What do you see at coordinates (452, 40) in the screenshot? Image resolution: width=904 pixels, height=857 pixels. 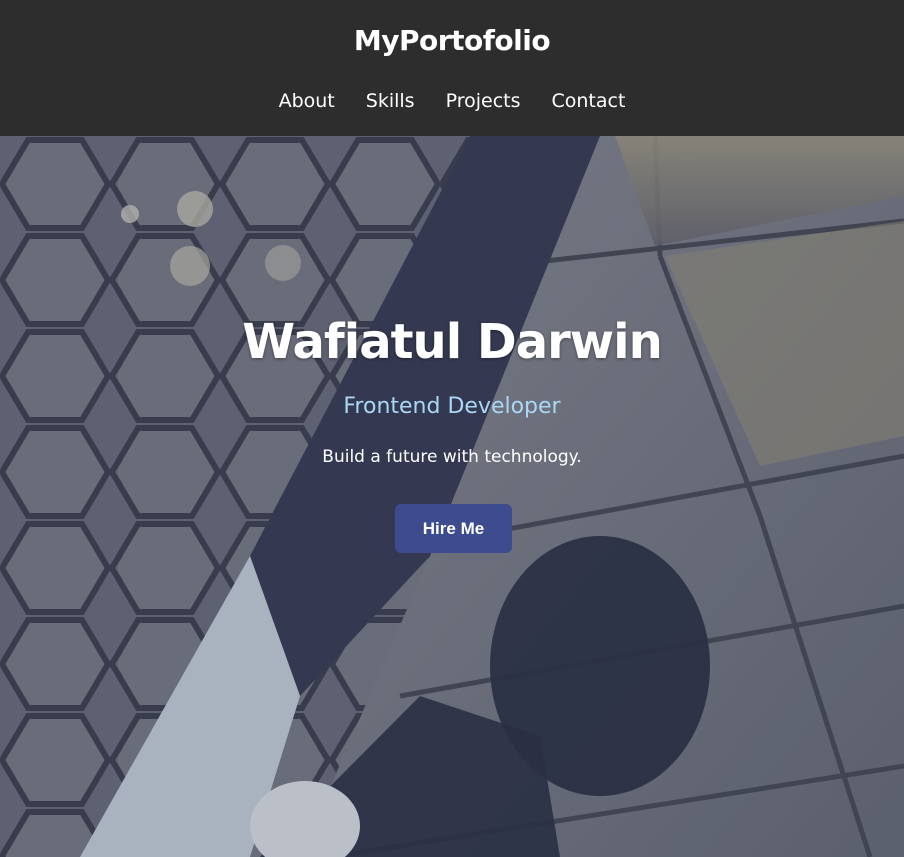 I see `site-brand: MyPortofolio` at bounding box center [452, 40].